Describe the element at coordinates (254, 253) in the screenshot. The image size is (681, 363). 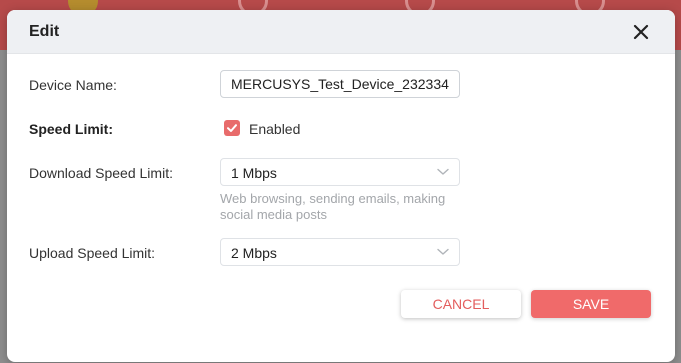
I see `upload-speed-value: 2 Mbps` at that location.